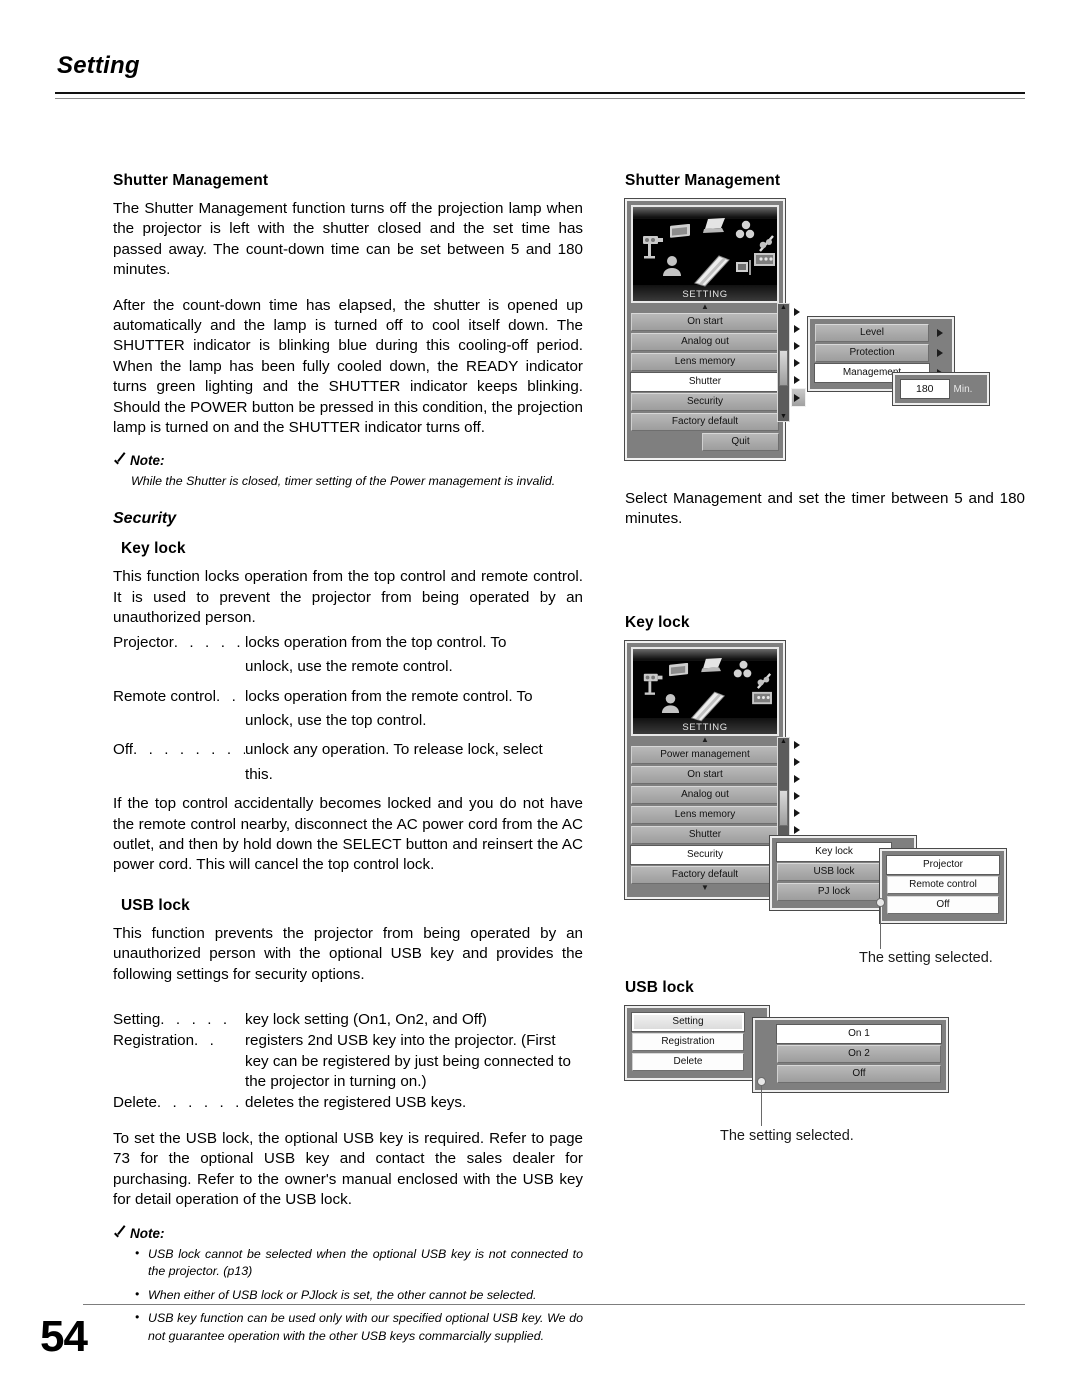 This screenshot has height=1397, width=1080. Describe the element at coordinates (834, 851) in the screenshot. I see `osd-submenu-item-key-lock: Key lock` at that location.